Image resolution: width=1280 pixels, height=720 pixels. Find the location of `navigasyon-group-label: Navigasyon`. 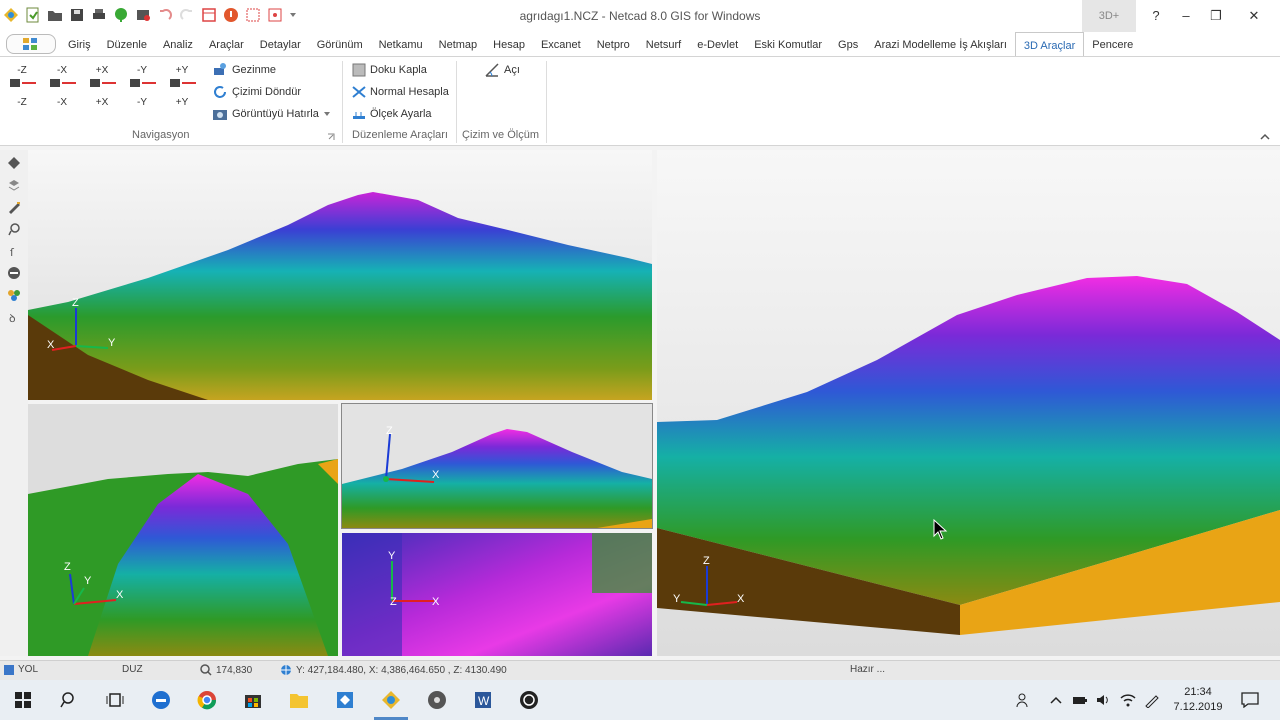

navigasyon-group-label: Navigasyon is located at coordinates (161, 135).